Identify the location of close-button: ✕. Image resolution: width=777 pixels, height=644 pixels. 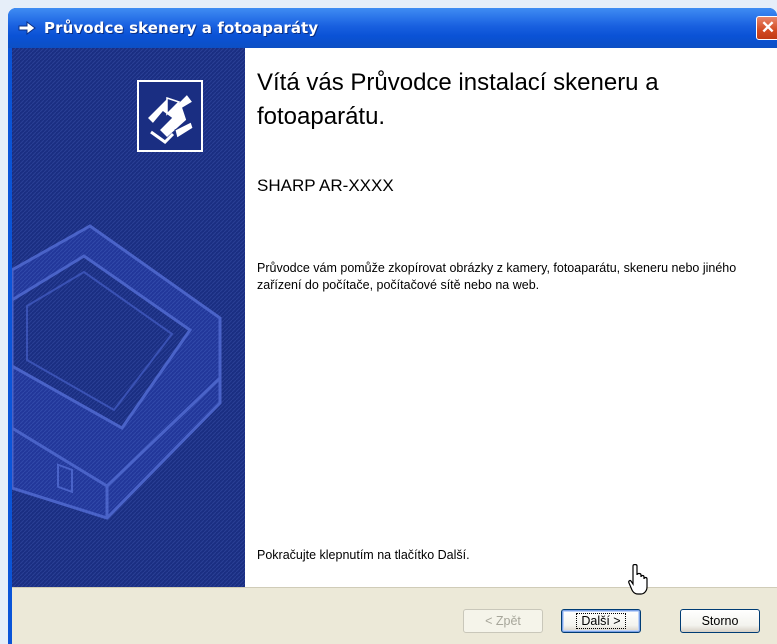
(766, 28).